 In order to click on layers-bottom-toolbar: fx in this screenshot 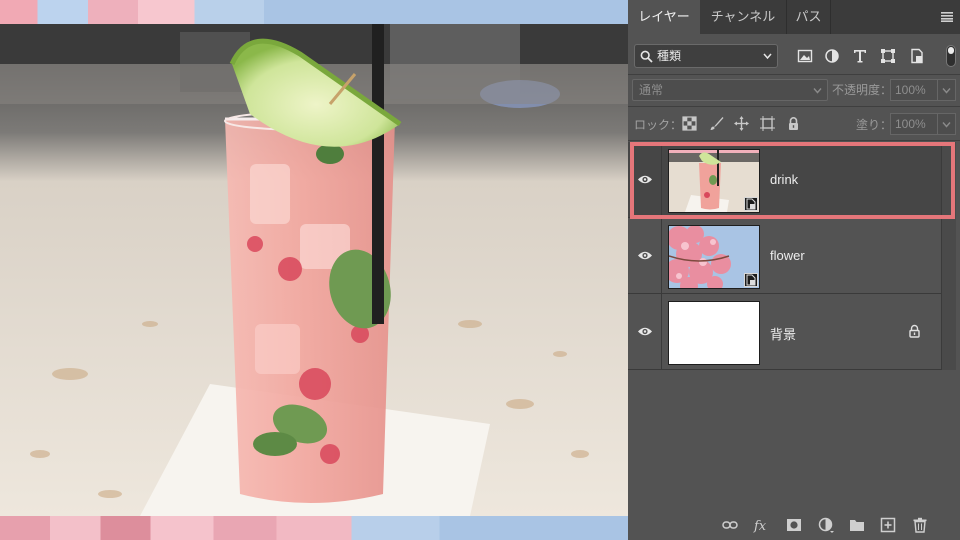, I will do `click(794, 525)`.